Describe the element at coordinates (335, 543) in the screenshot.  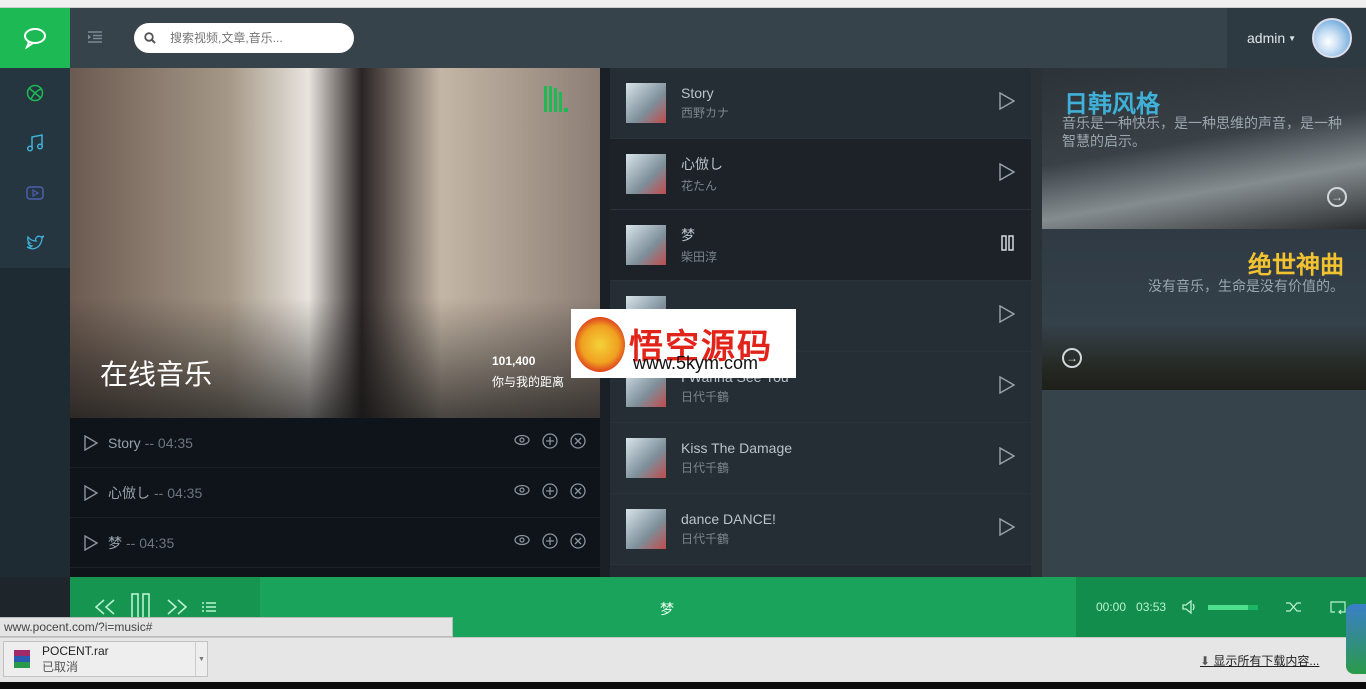
I see `playlist-row: 梦 -- 04:35` at that location.